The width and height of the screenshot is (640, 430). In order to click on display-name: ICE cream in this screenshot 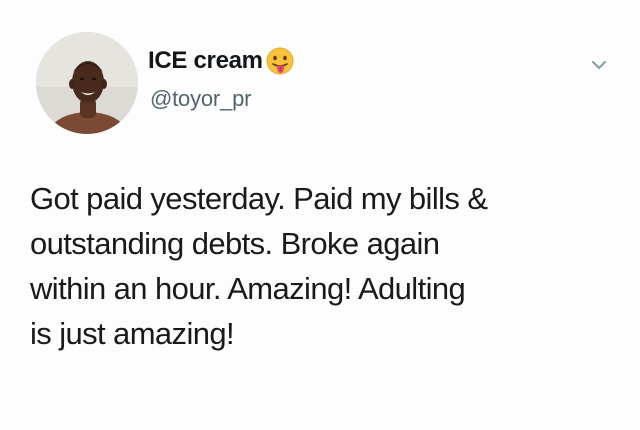, I will do `click(205, 61)`.